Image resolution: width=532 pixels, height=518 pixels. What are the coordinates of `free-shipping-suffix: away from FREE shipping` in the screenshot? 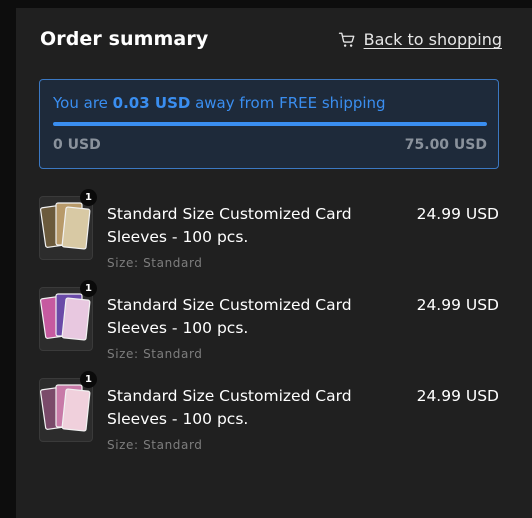 It's located at (288, 103).